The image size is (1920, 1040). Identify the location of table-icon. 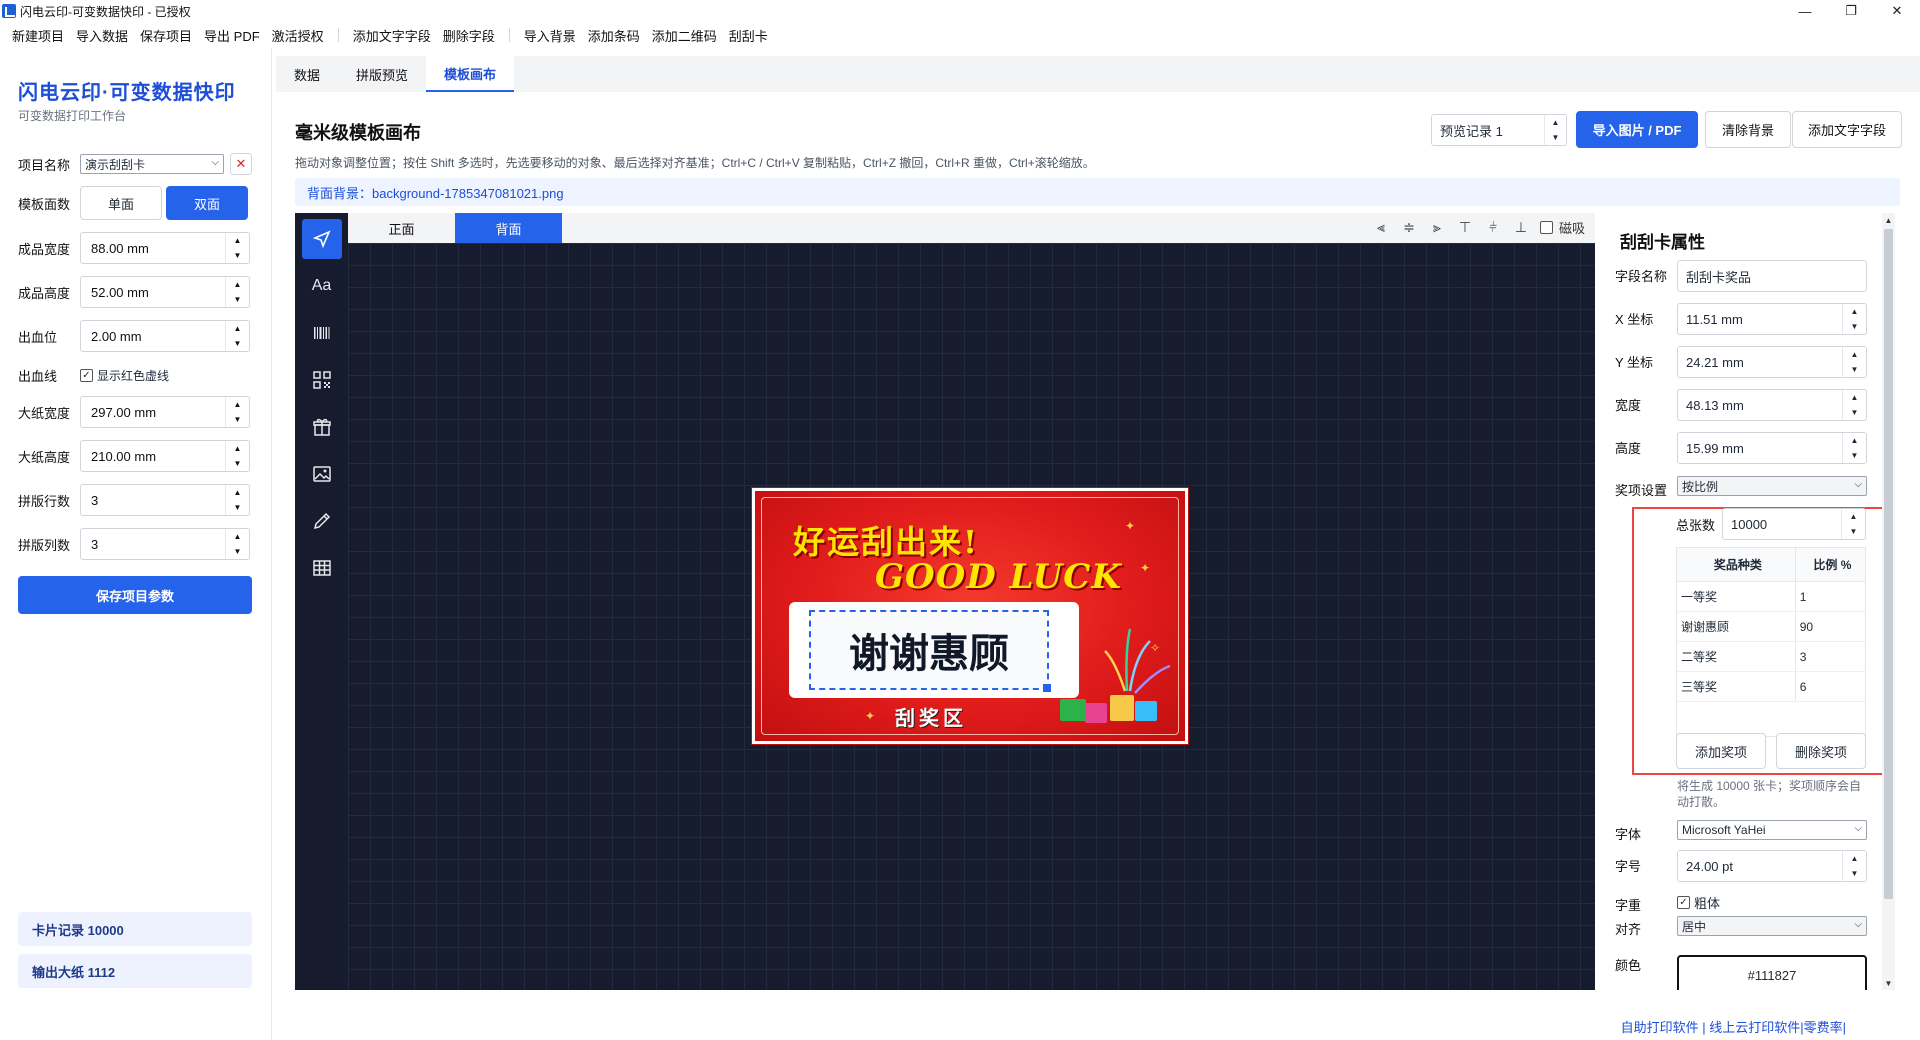
(322, 568).